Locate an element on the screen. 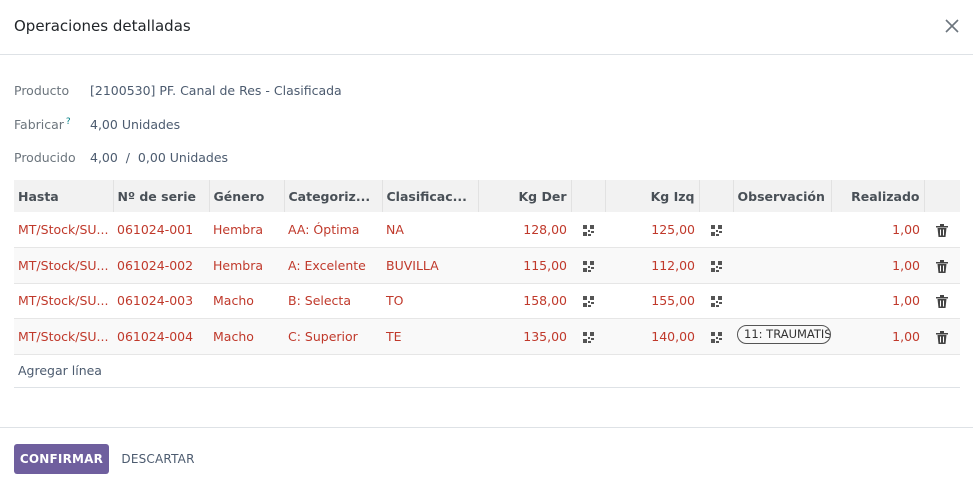  cell-classification: TE is located at coordinates (430, 337).